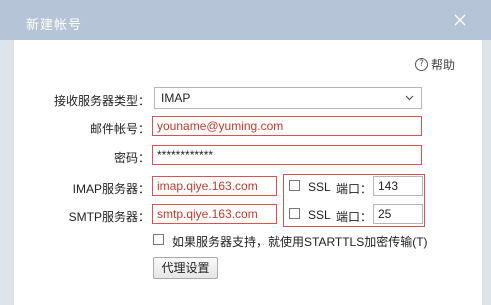 The height and width of the screenshot is (305, 491). I want to click on smtp-server-input: smtp.qiye.163.com, so click(214, 214).